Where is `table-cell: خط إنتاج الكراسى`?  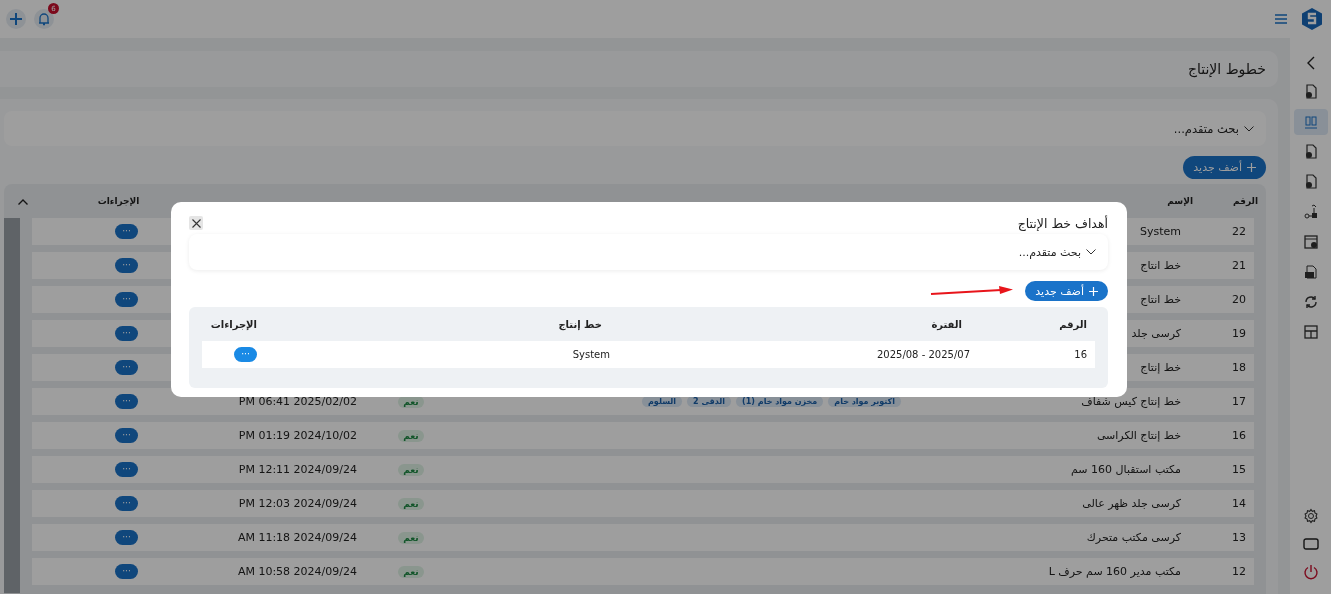 table-cell: خط إنتاج الكراسى is located at coordinates (1138, 435).